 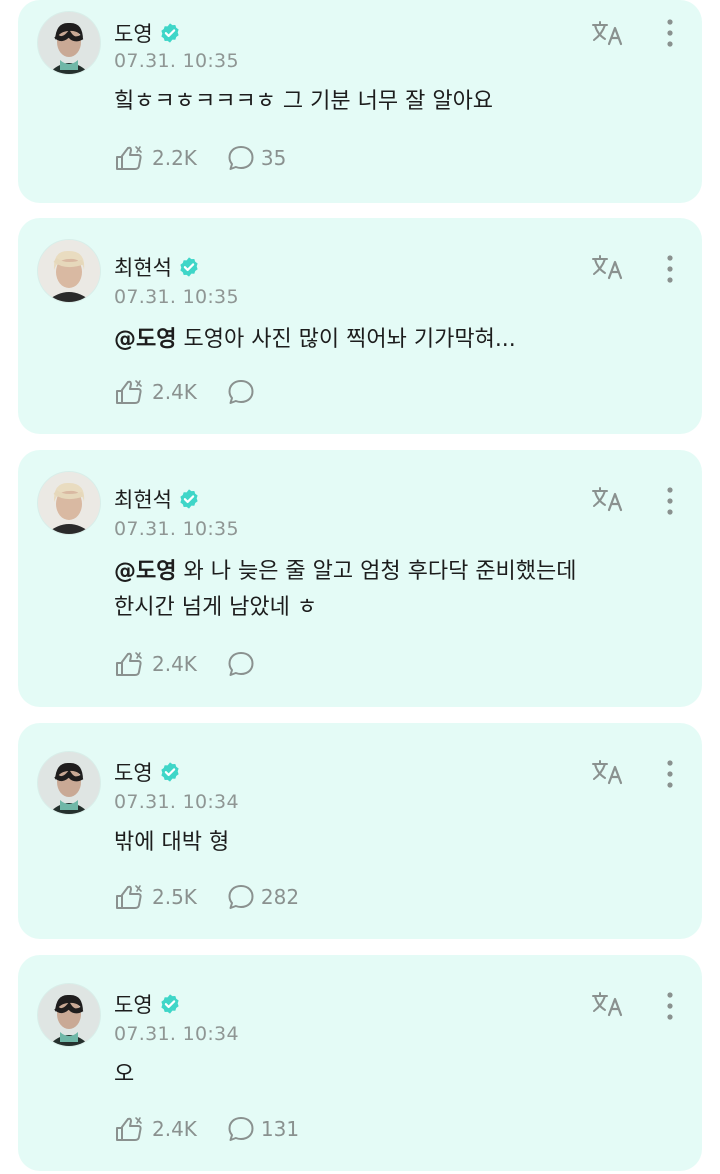 What do you see at coordinates (174, 158) in the screenshot?
I see `like-count: 2.2K` at bounding box center [174, 158].